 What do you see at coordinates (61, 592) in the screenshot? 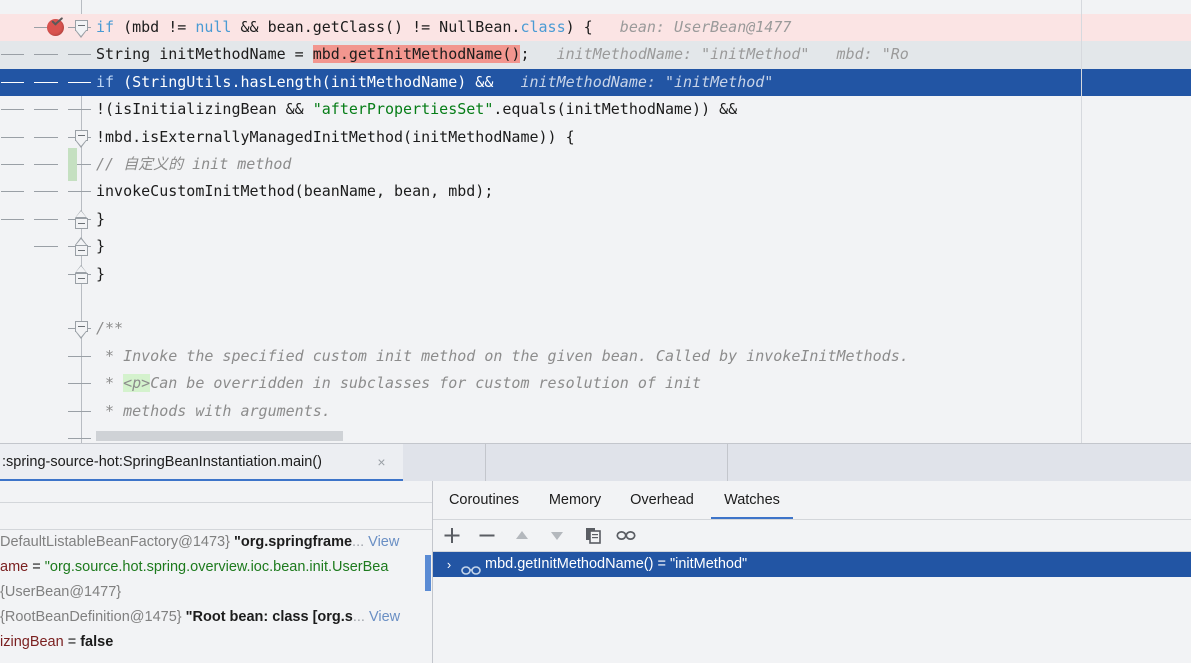
I see `variable-token: {UserBean@1477}` at bounding box center [61, 592].